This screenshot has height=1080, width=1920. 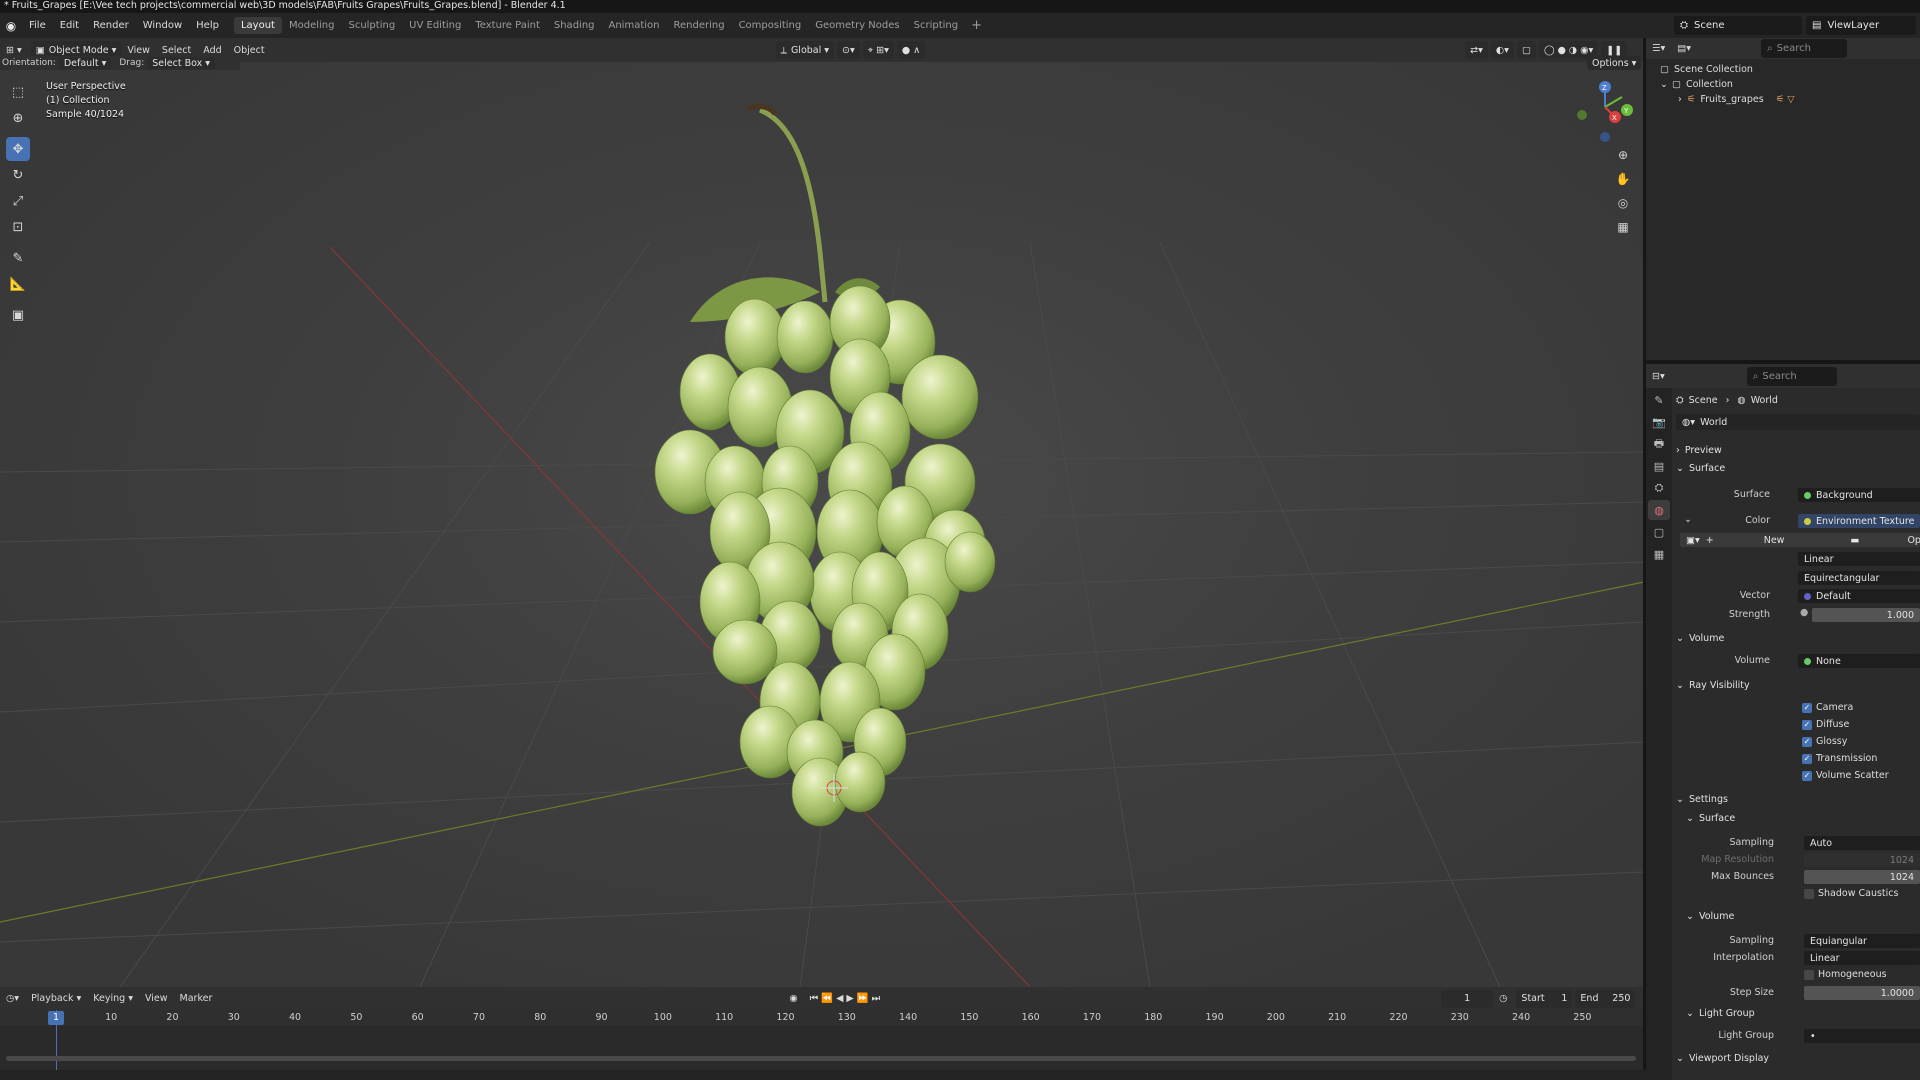 What do you see at coordinates (1862, 941) in the screenshot?
I see `volume-sampling-select: Equiangular` at bounding box center [1862, 941].